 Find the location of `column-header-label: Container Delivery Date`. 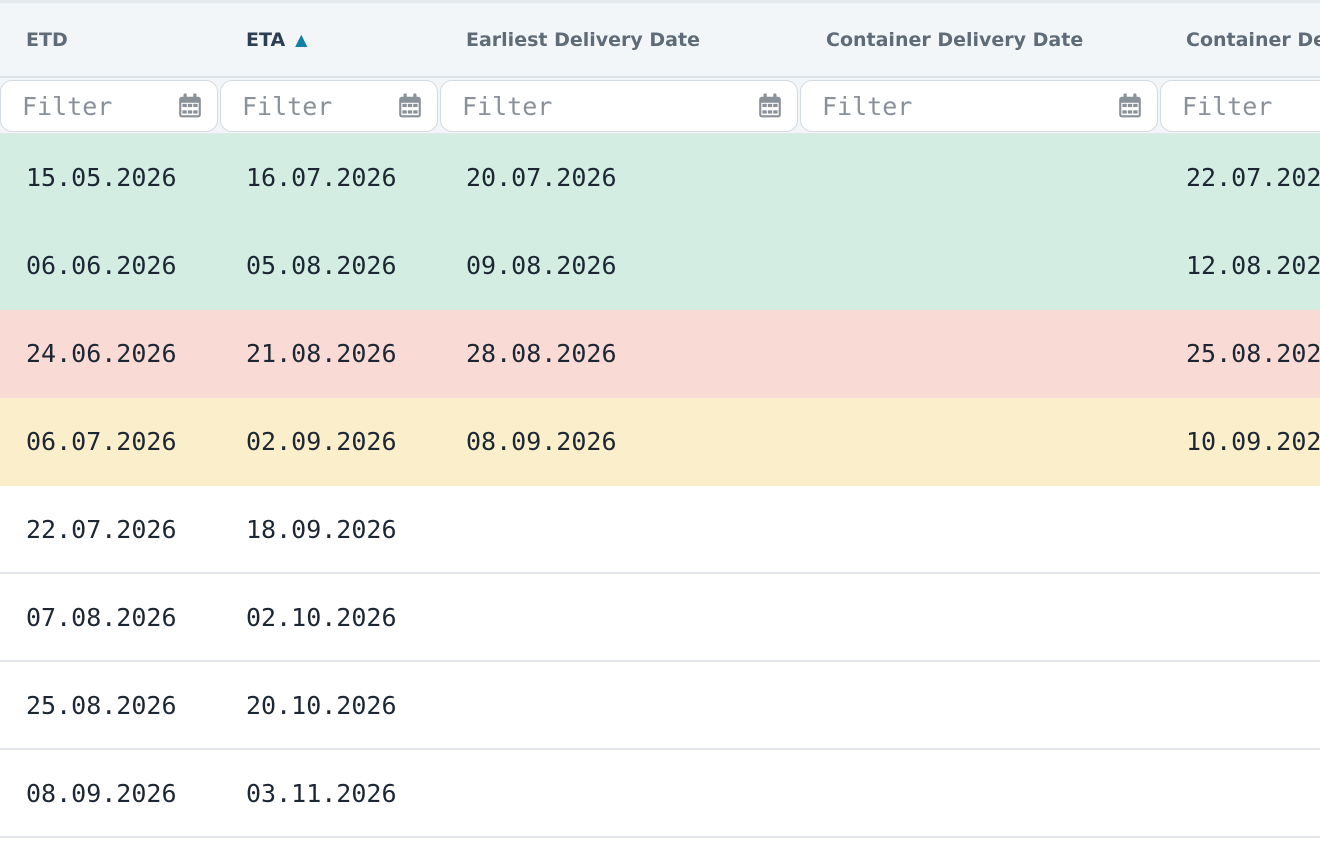

column-header-label: Container Delivery Date is located at coordinates (955, 39).